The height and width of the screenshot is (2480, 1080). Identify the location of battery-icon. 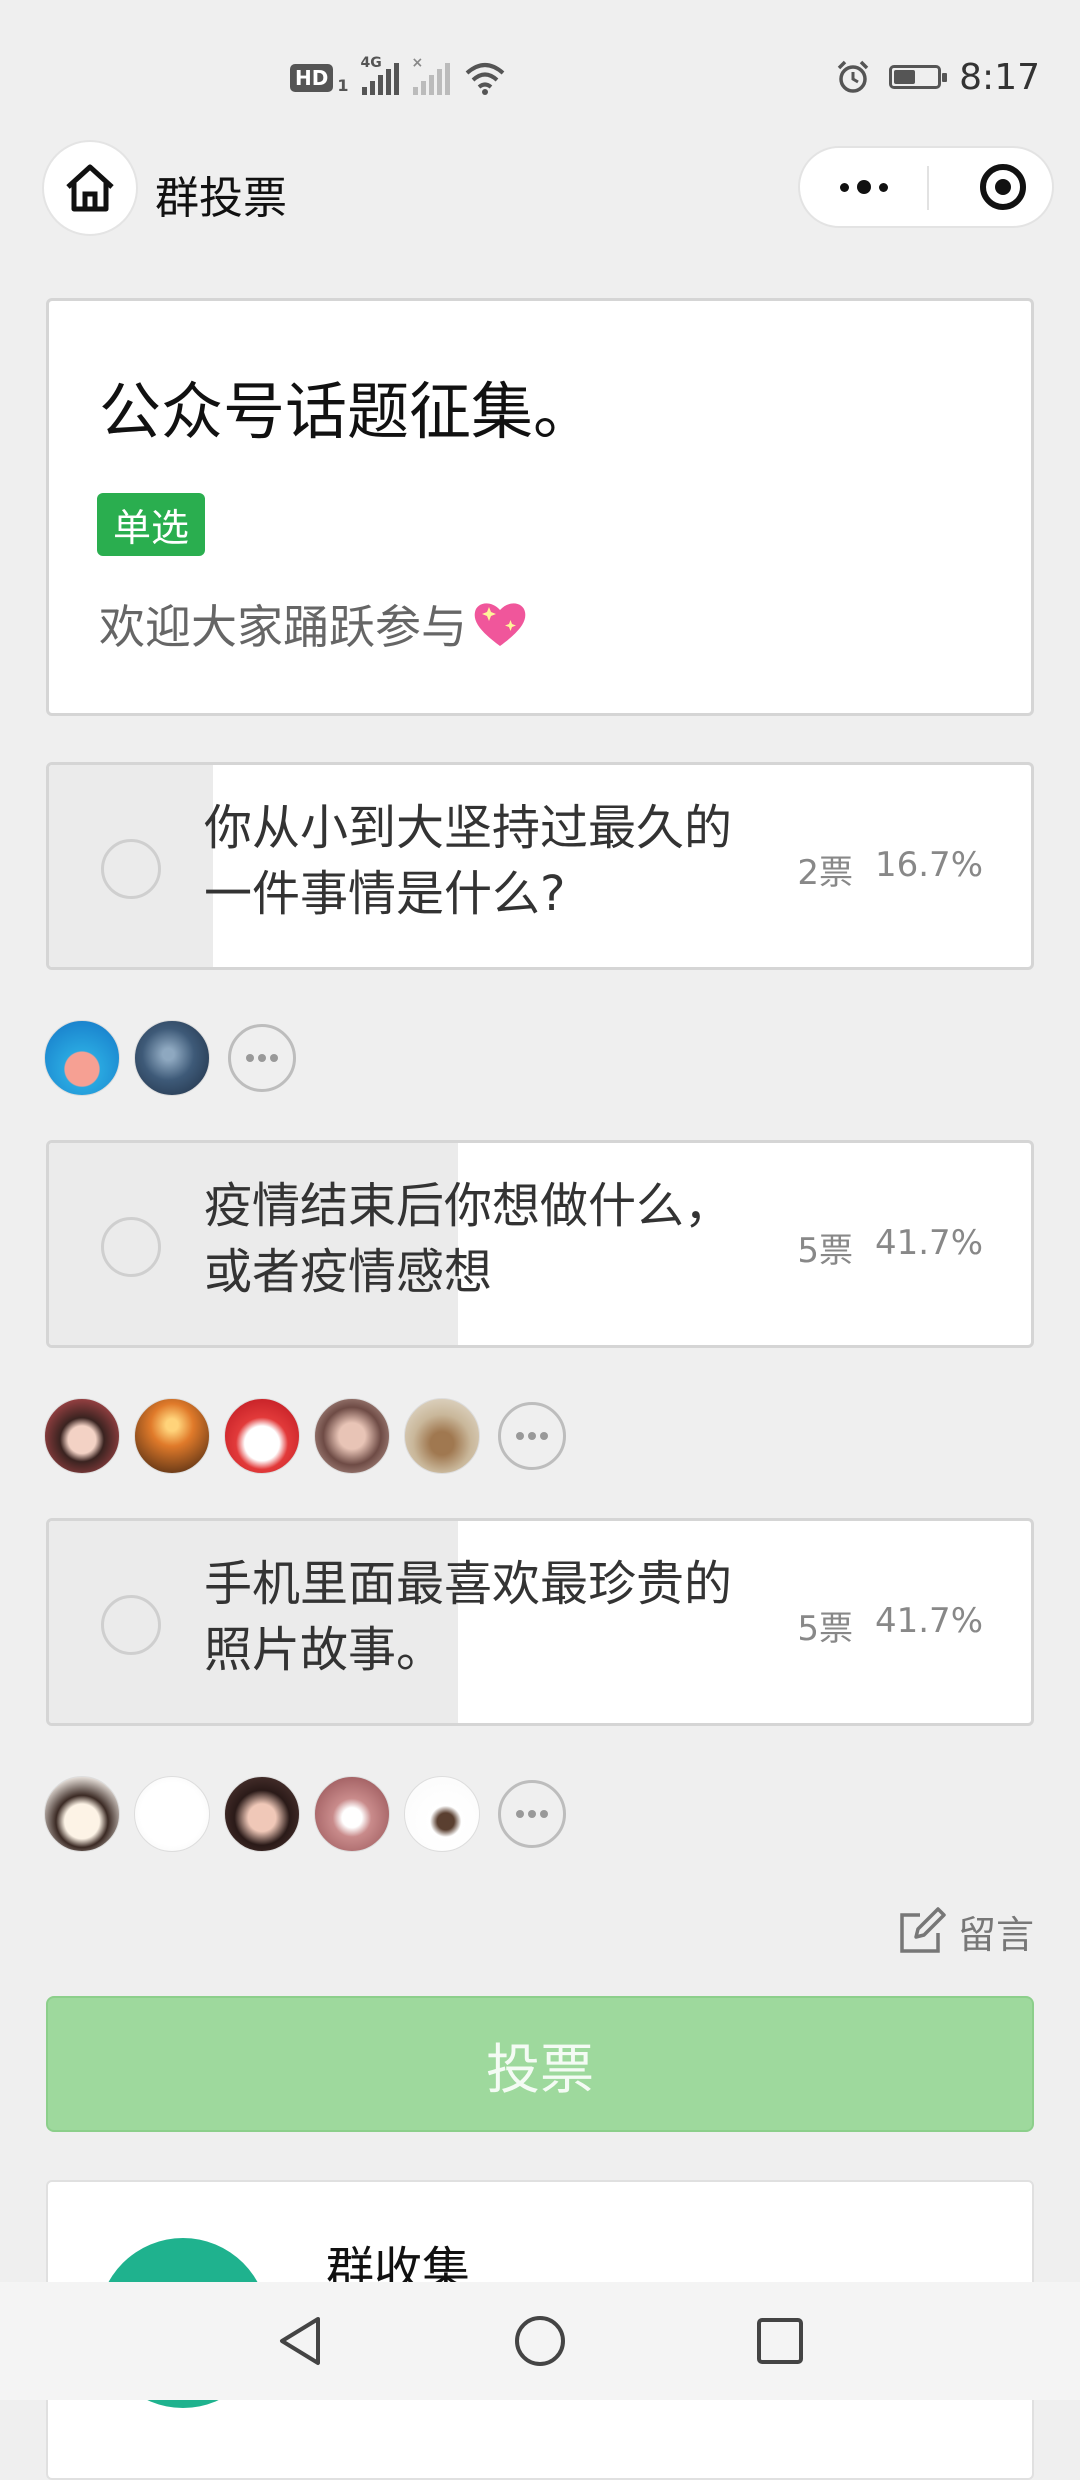
(918, 77).